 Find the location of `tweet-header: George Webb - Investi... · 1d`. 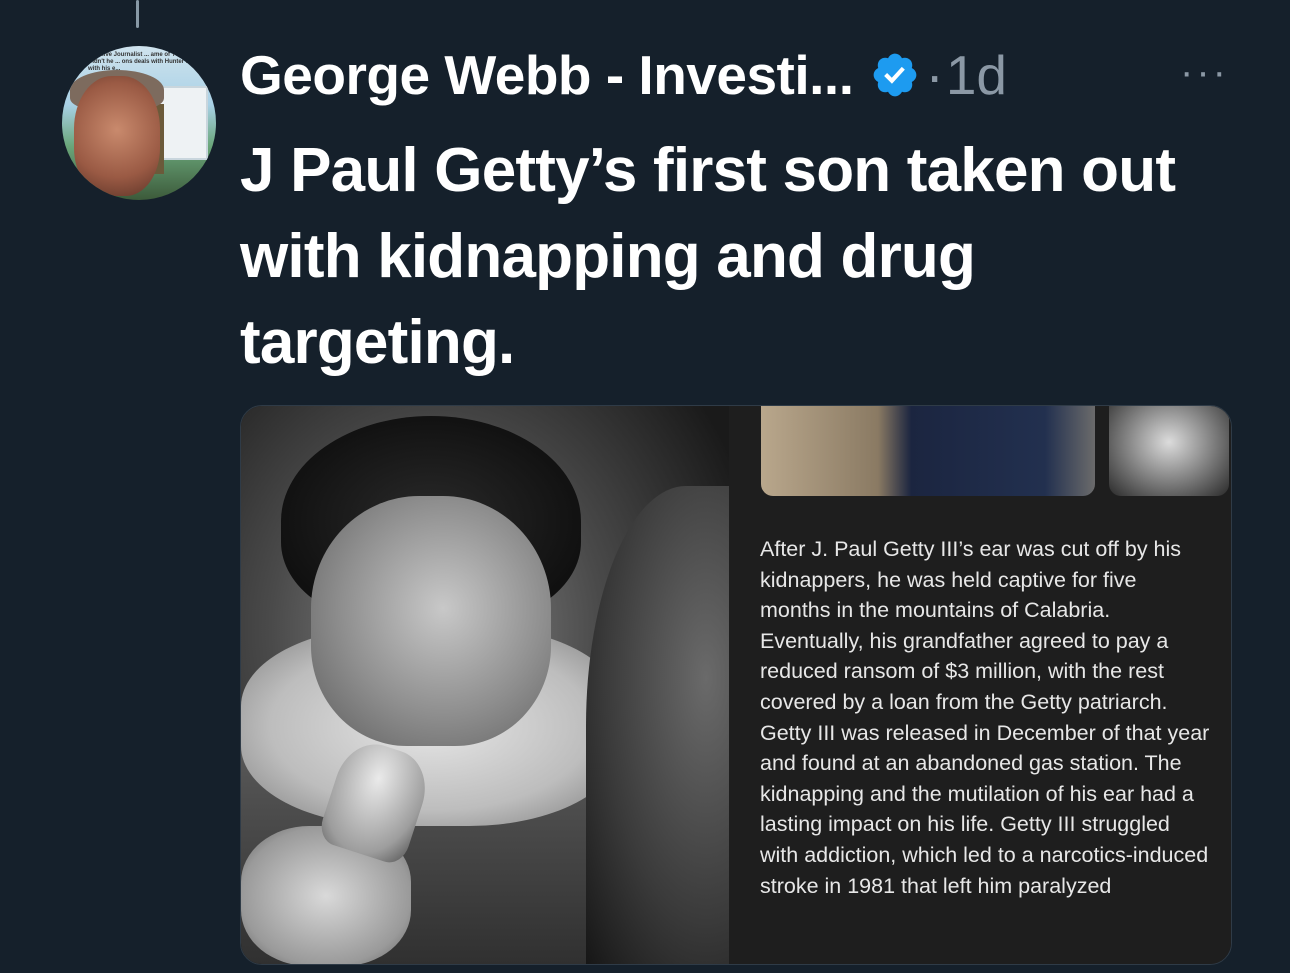

tweet-header: George Webb - Investi... · 1d is located at coordinates (623, 75).